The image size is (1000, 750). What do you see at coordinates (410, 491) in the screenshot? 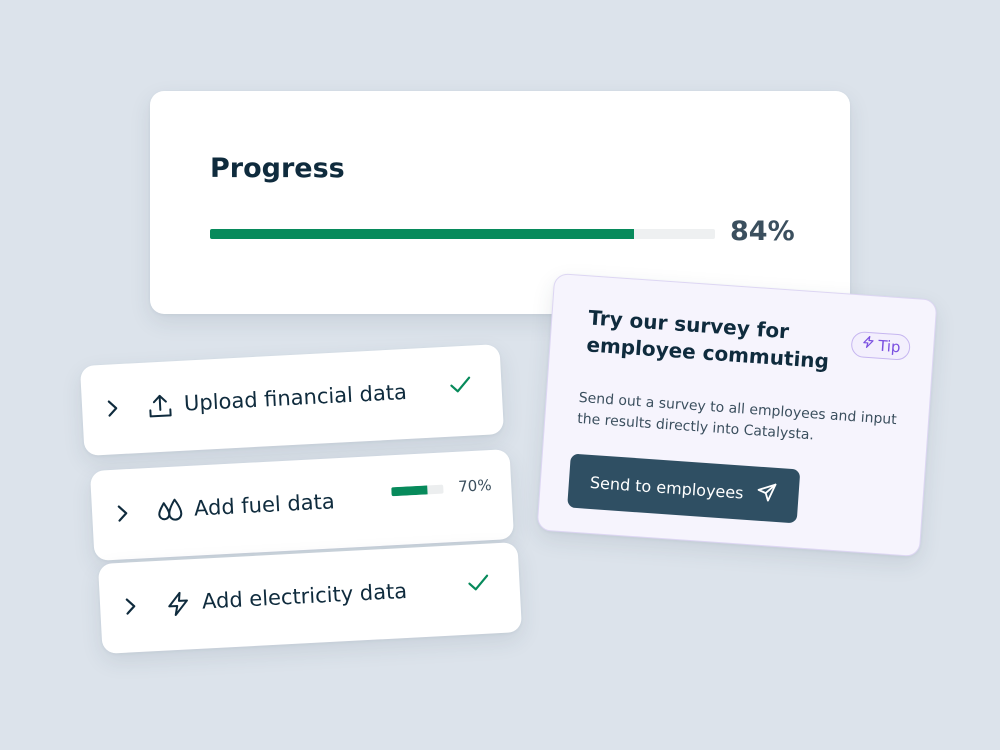
I see `task-progress-bar-fill` at bounding box center [410, 491].